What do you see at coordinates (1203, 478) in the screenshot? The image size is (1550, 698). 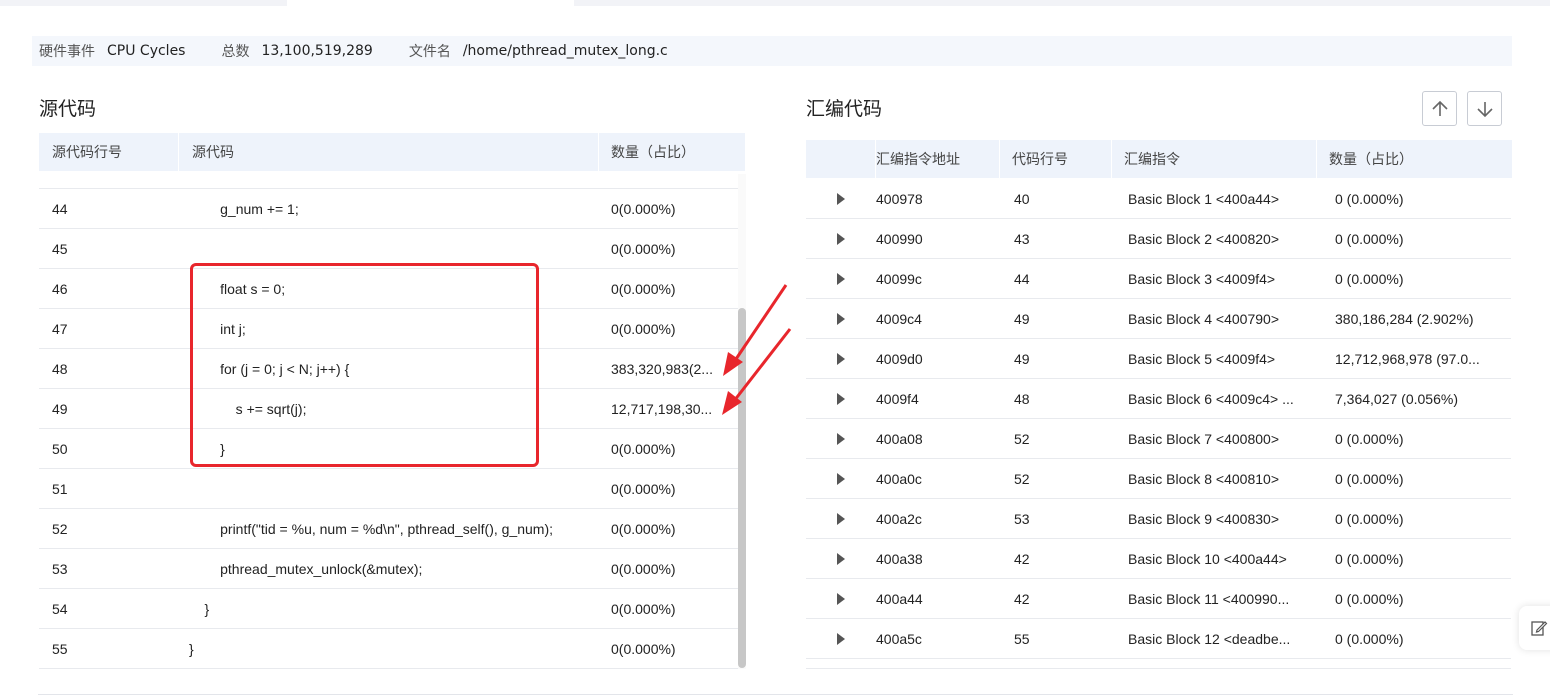 I see `asm-cell-instr: Basic Block 8 <400810>` at bounding box center [1203, 478].